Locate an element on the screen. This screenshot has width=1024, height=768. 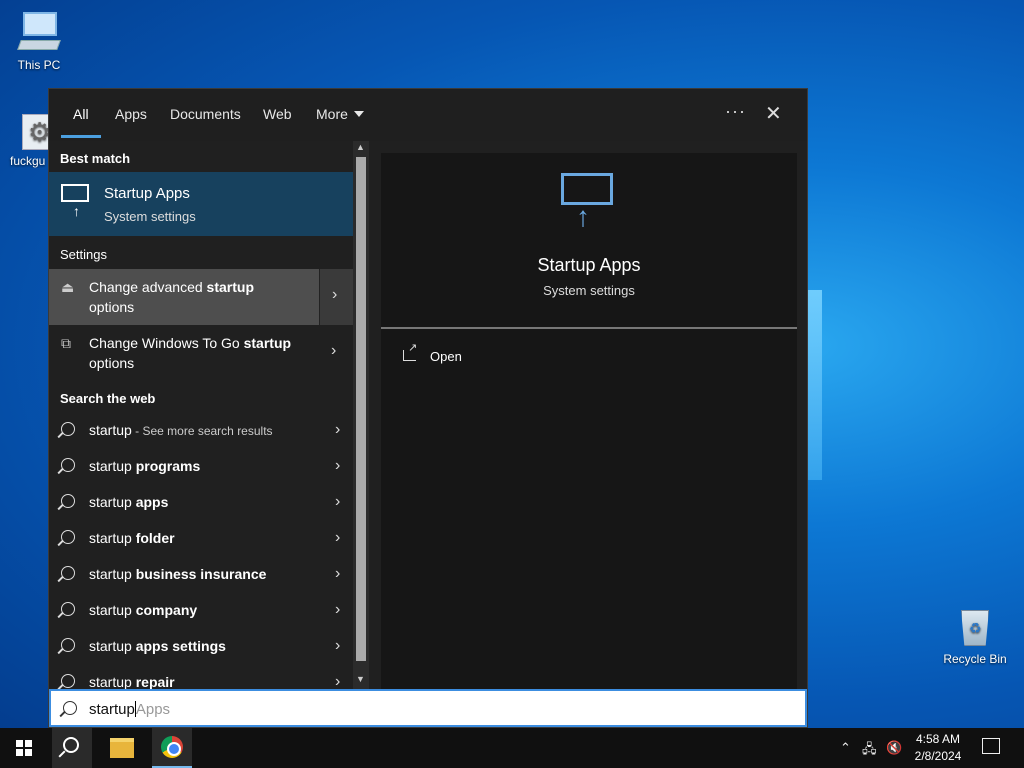
web-result-item: startup repair › is located at coordinates (201, 677).